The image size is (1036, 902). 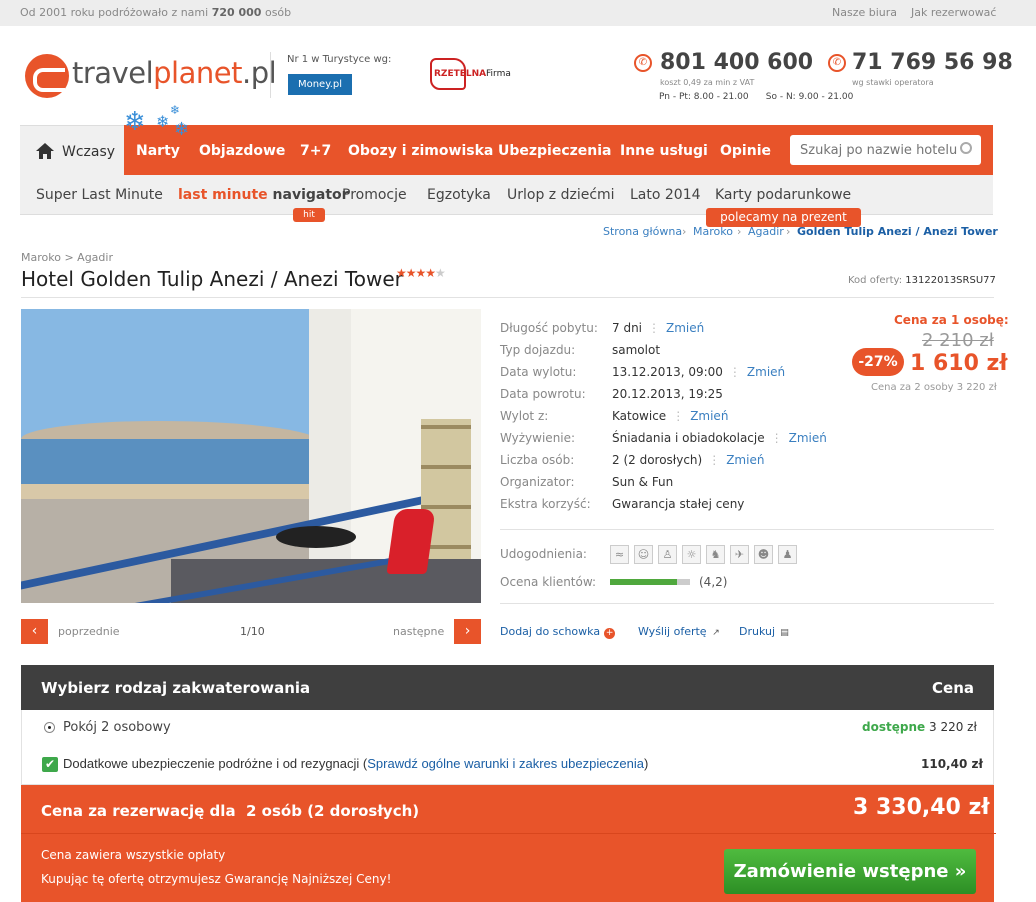 I want to click on room-radio, so click(x=49, y=727).